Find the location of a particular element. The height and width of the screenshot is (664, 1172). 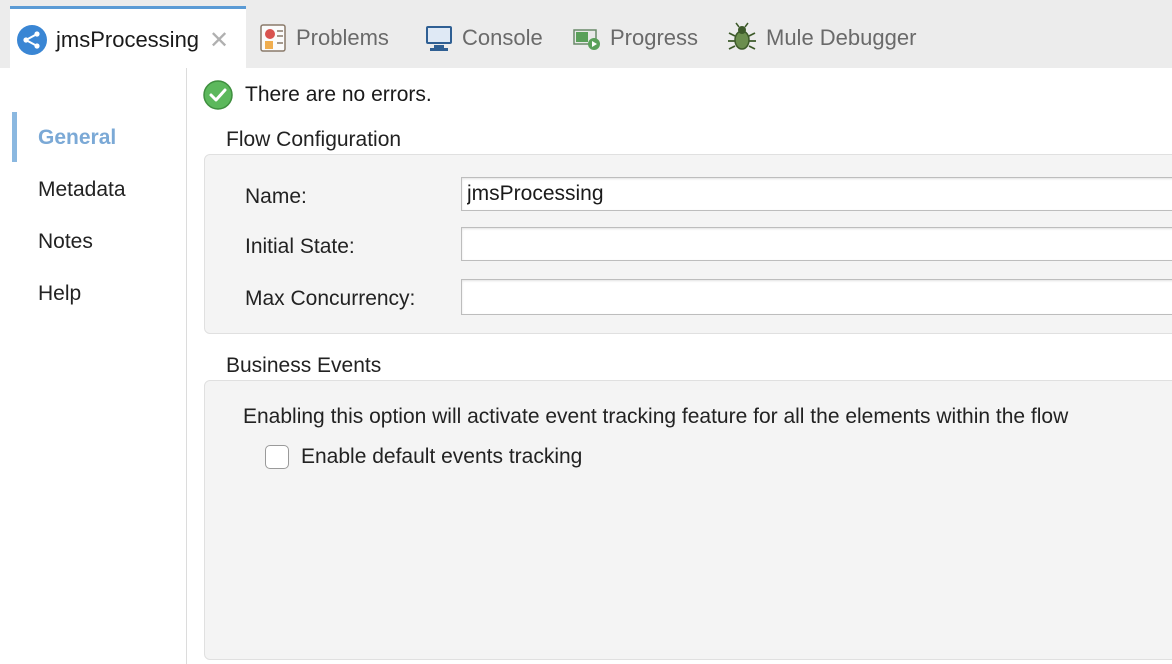

tab-label: Progress is located at coordinates (654, 37).